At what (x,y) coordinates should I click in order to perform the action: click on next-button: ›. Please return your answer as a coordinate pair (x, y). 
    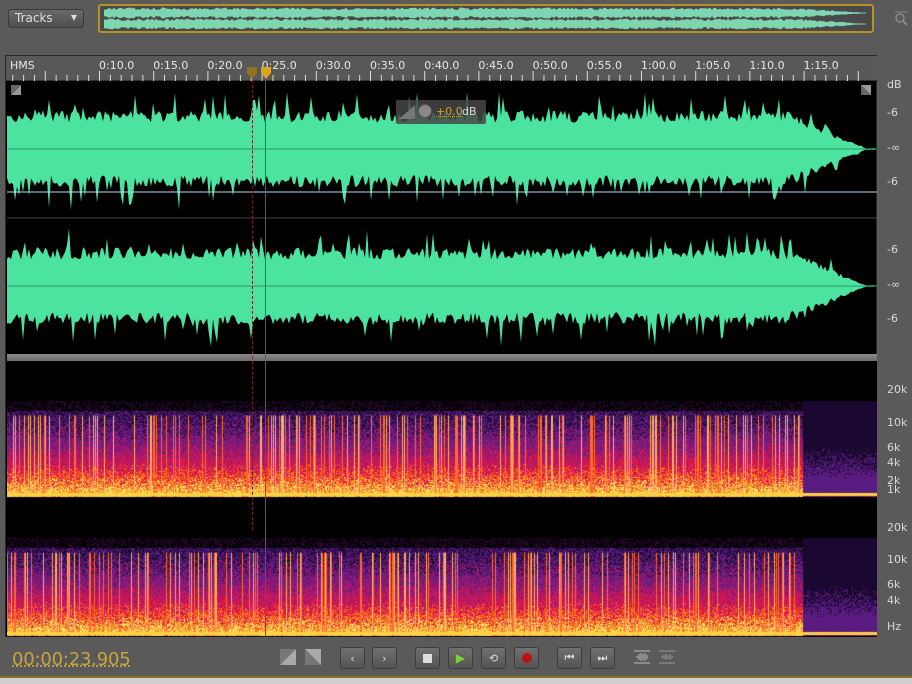
    Looking at the image, I should click on (384, 658).